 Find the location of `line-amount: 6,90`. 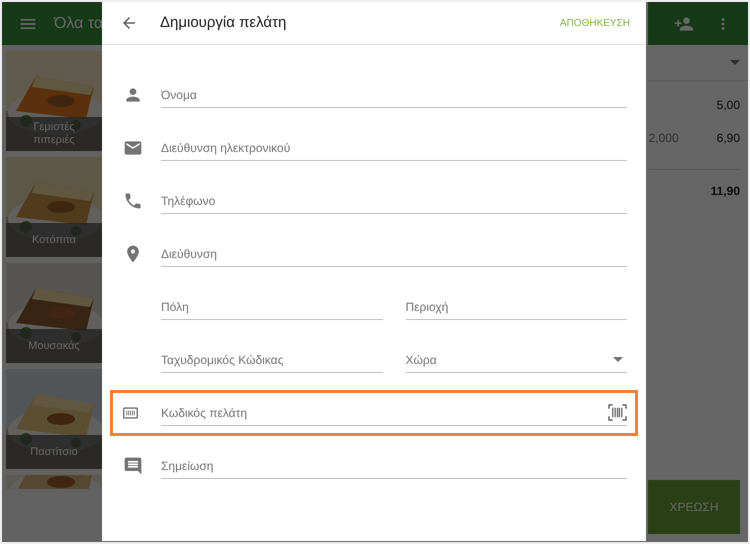

line-amount: 6,90 is located at coordinates (728, 138).